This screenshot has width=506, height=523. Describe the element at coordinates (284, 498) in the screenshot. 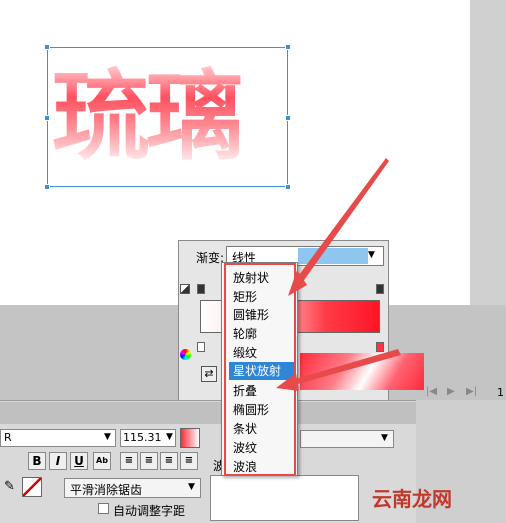

I see `url-input` at that location.